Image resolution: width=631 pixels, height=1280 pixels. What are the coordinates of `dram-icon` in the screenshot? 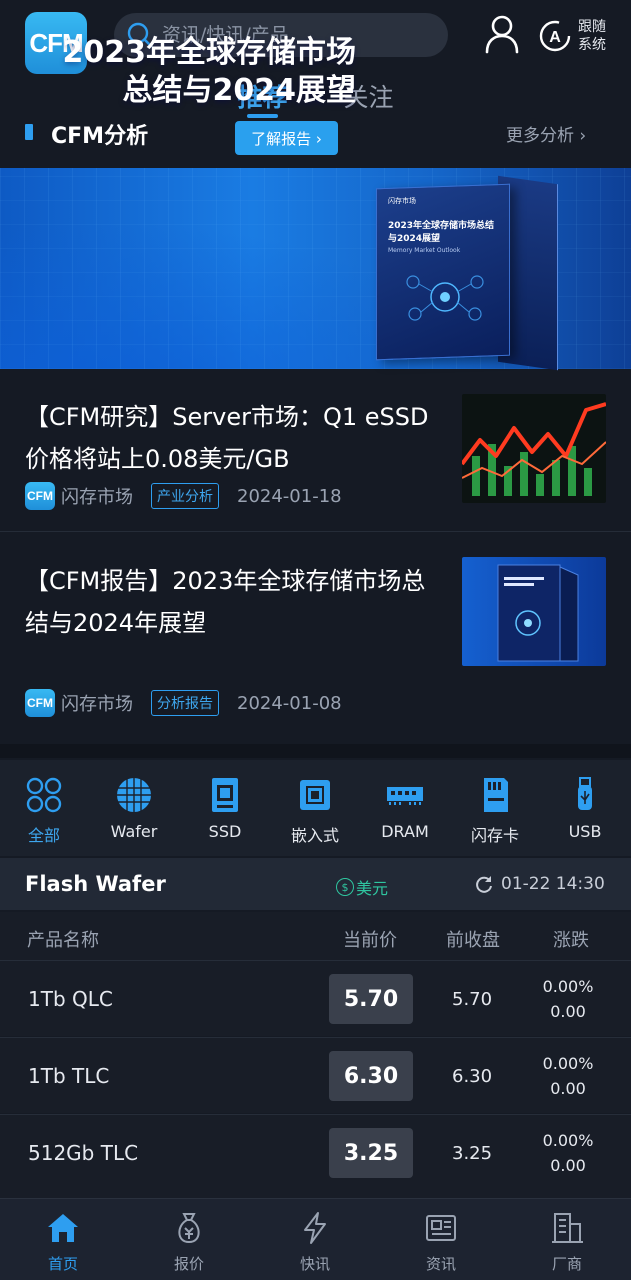 It's located at (405, 796).